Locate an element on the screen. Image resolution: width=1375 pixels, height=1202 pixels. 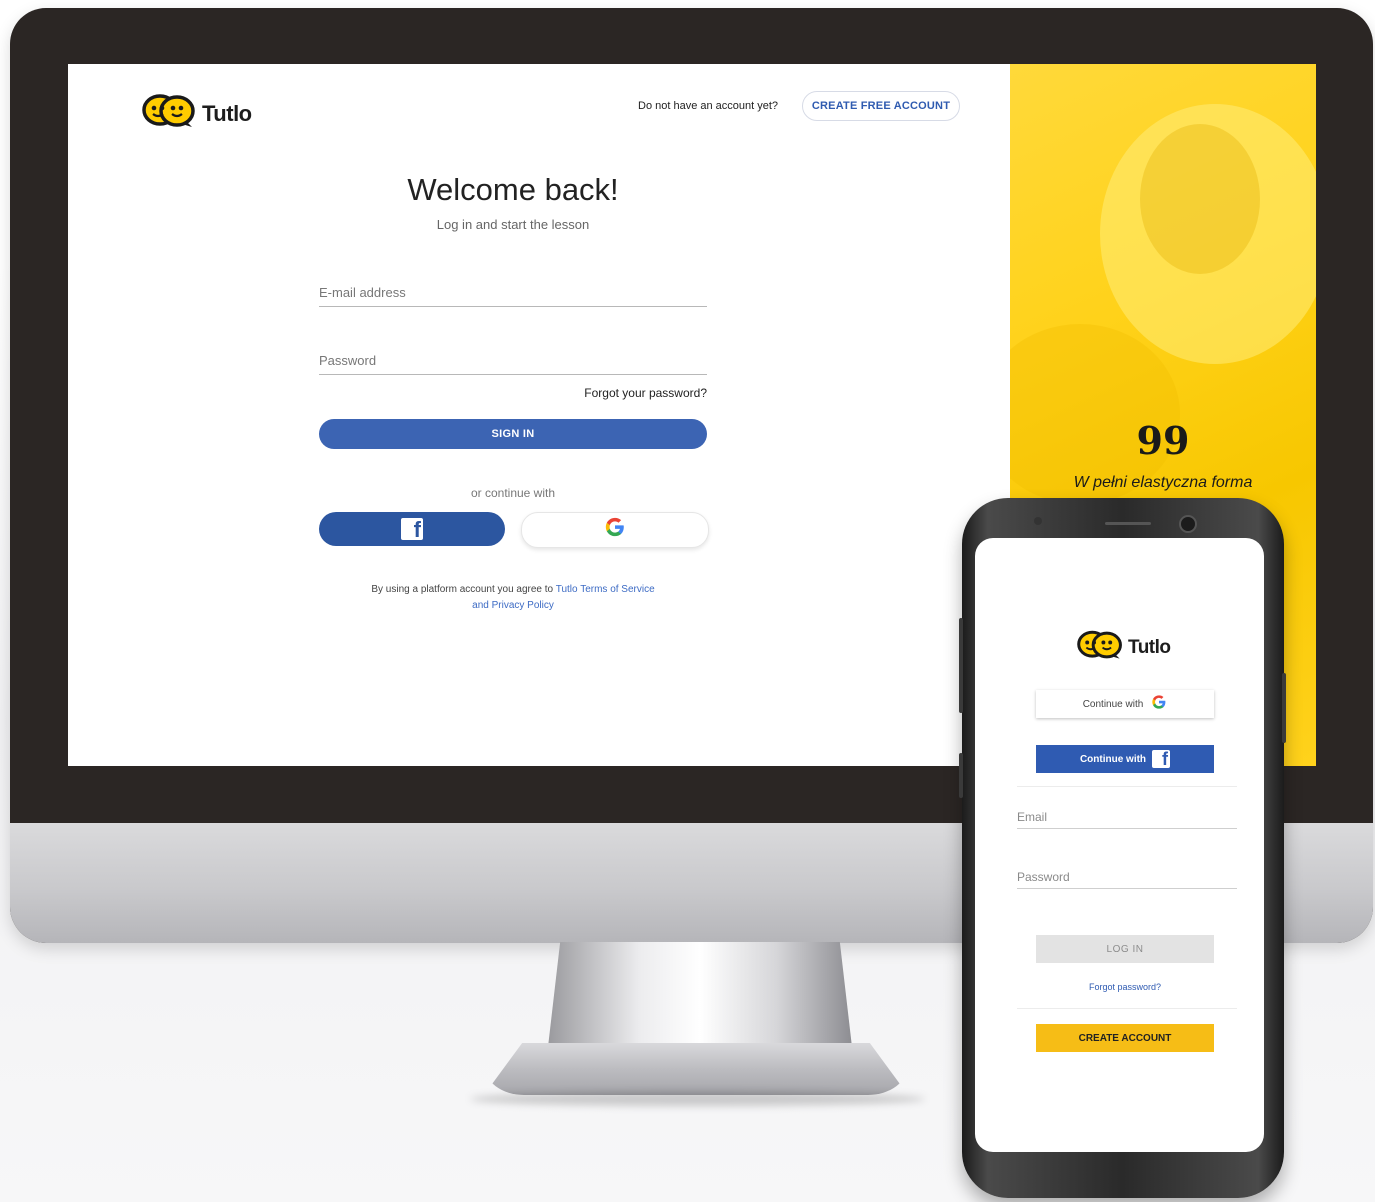
or-continue-text: or continue with is located at coordinates (513, 493).